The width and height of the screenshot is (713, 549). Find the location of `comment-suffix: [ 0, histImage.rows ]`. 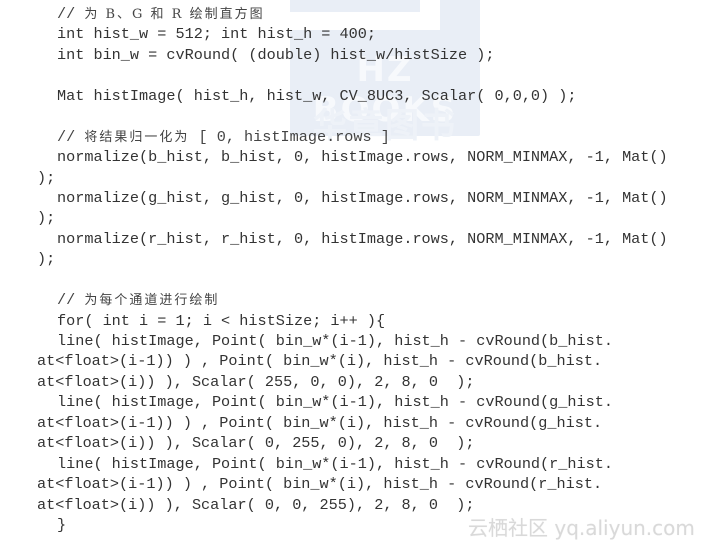

comment-suffix: [ 0, histImage.rows ] is located at coordinates (289, 136).